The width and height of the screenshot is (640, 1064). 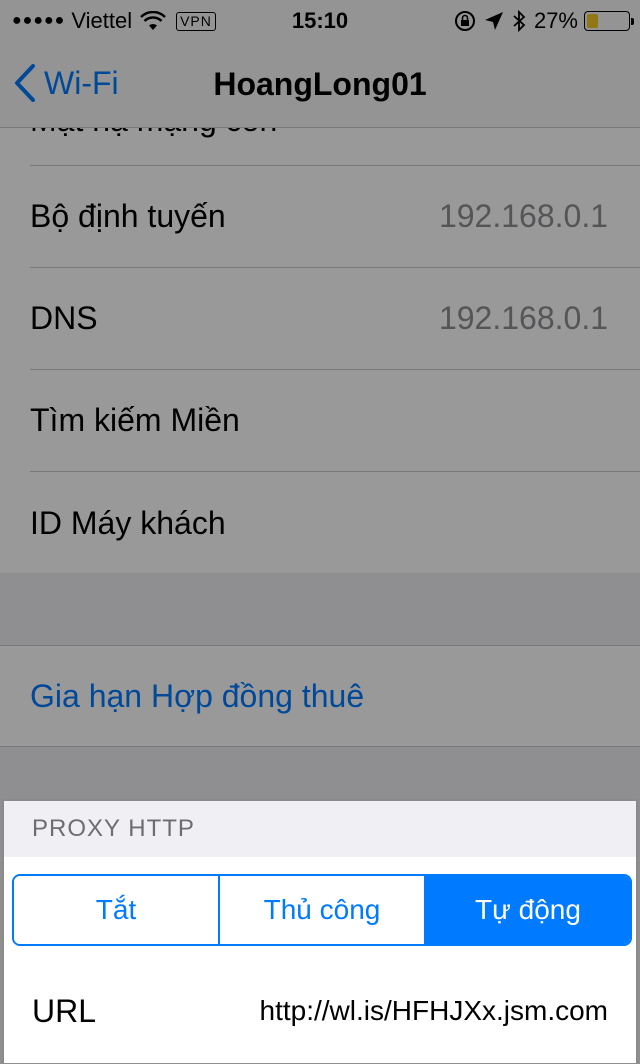 What do you see at coordinates (528, 910) in the screenshot?
I see `segment-auto: Tự động` at bounding box center [528, 910].